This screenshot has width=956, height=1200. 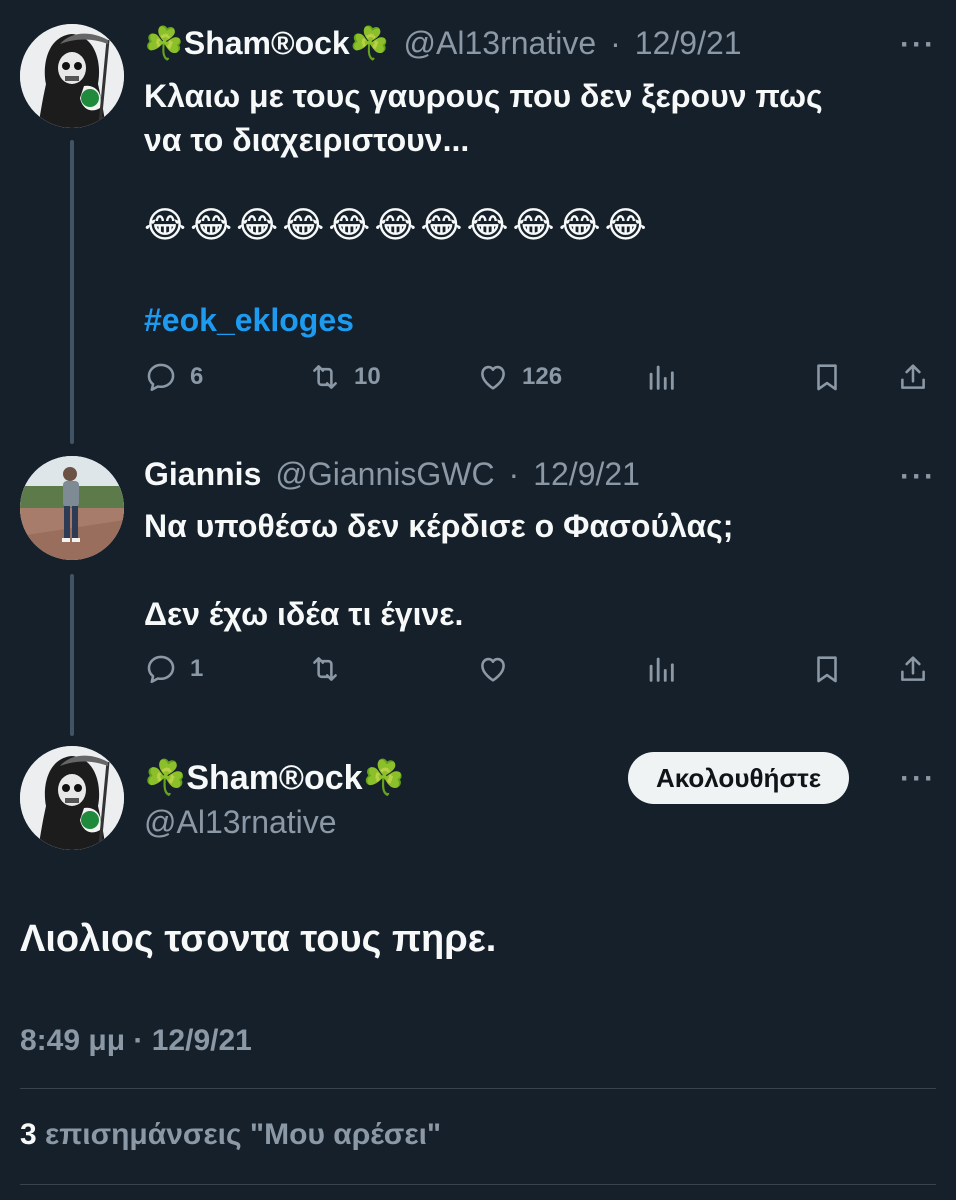 I want to click on tweet-actions: 6 10 126, so click(x=540, y=380).